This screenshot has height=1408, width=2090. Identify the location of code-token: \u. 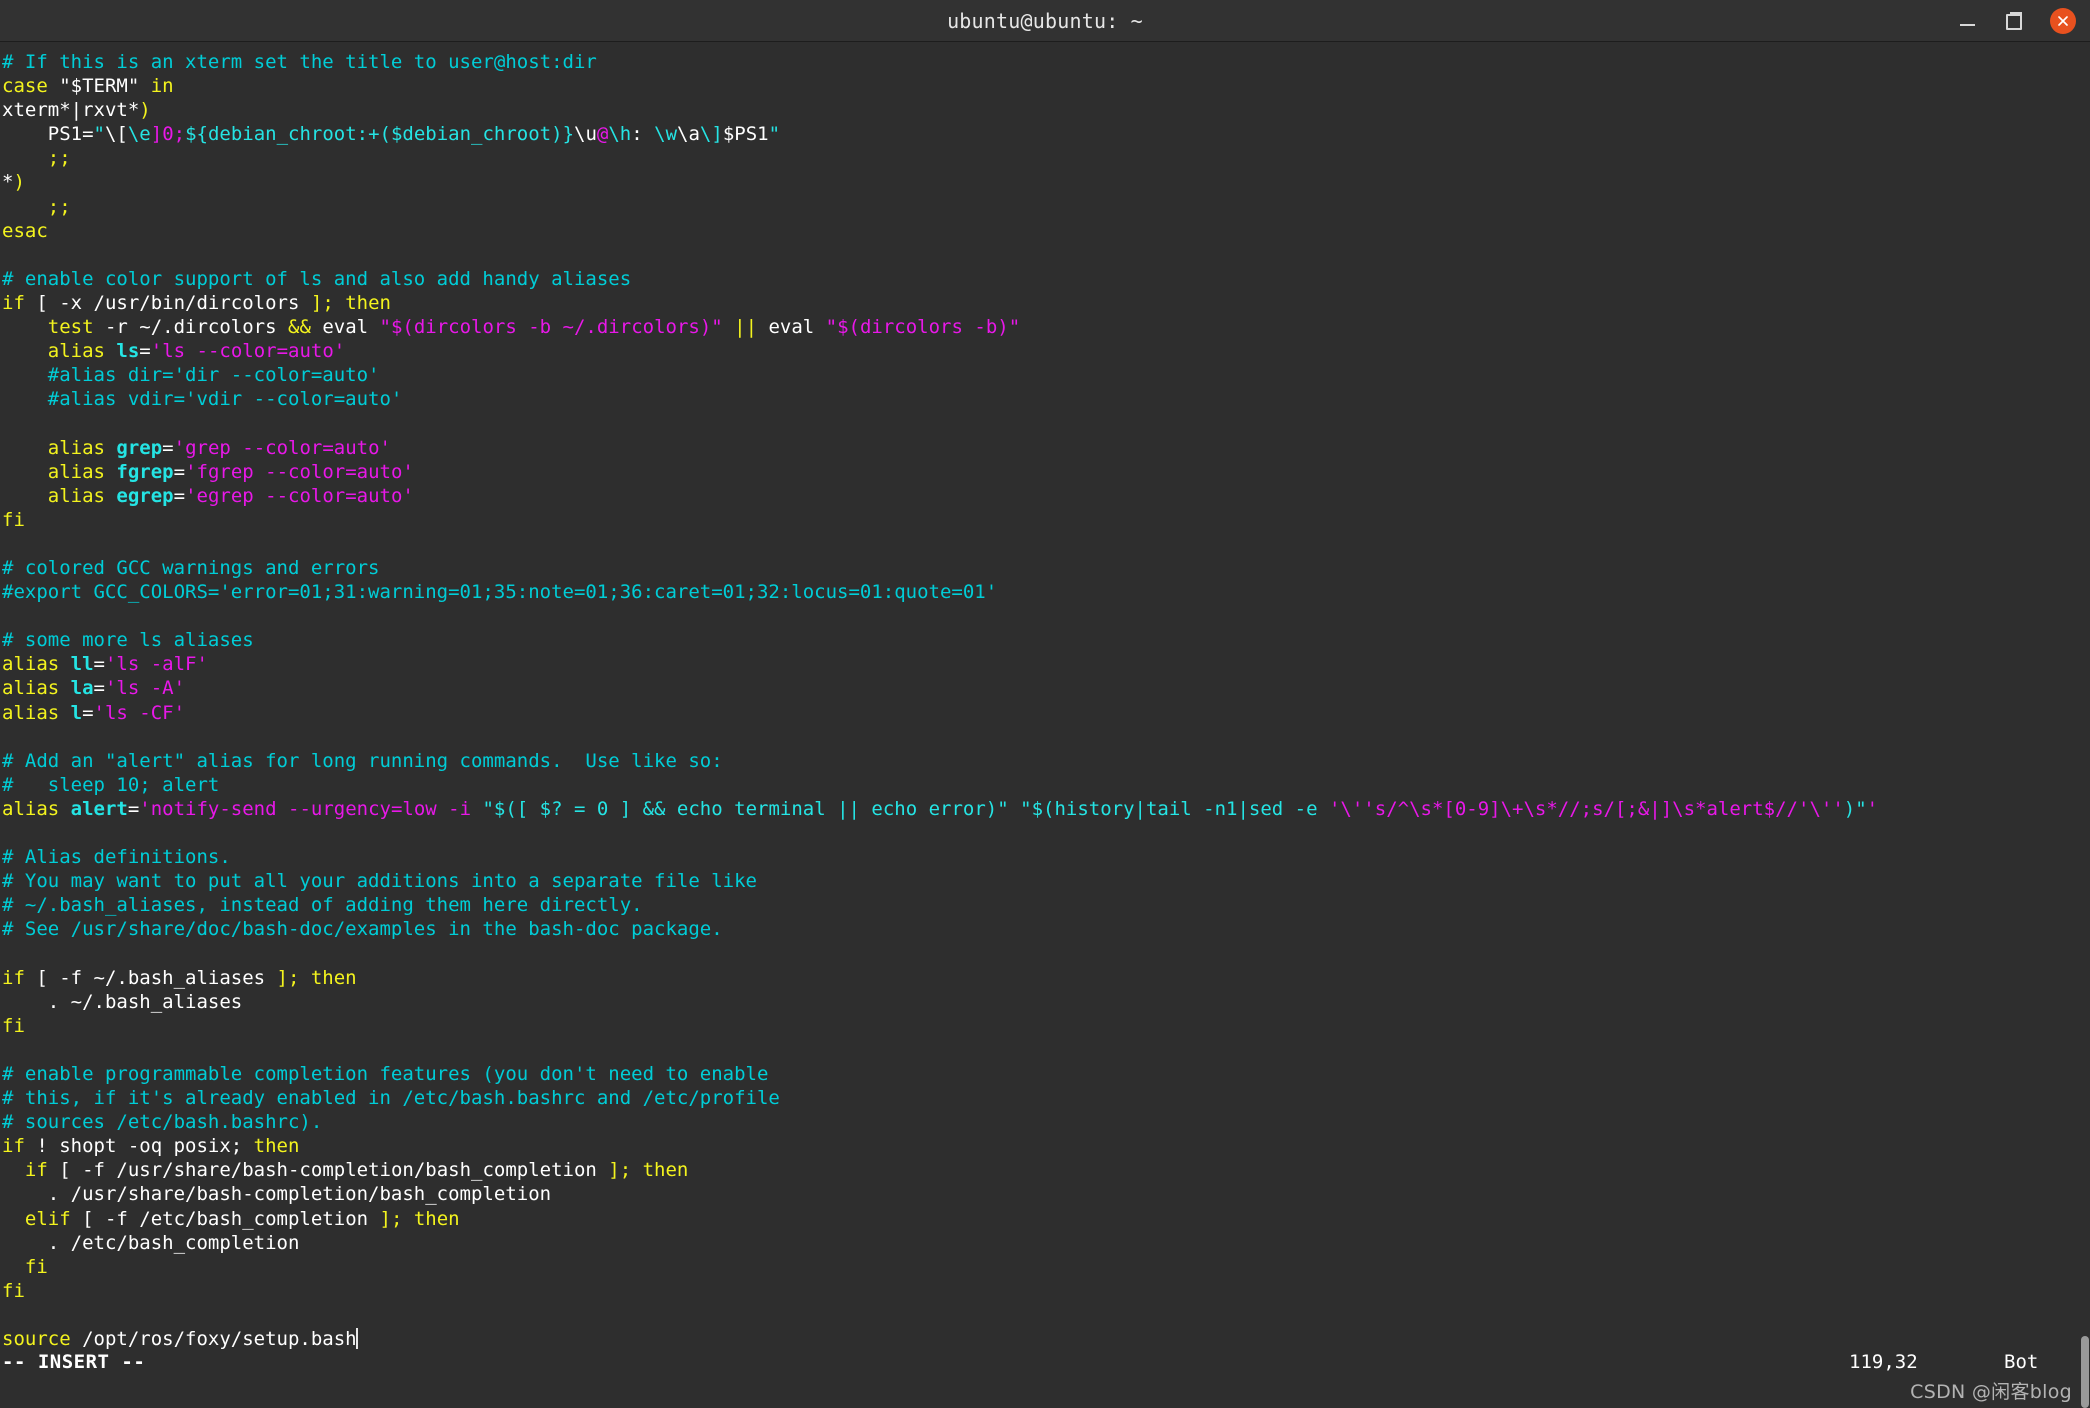
(585, 134).